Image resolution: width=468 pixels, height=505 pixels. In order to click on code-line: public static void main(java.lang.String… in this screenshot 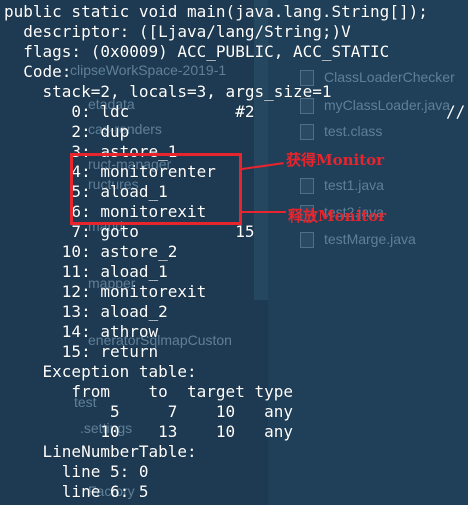, I will do `click(216, 11)`.